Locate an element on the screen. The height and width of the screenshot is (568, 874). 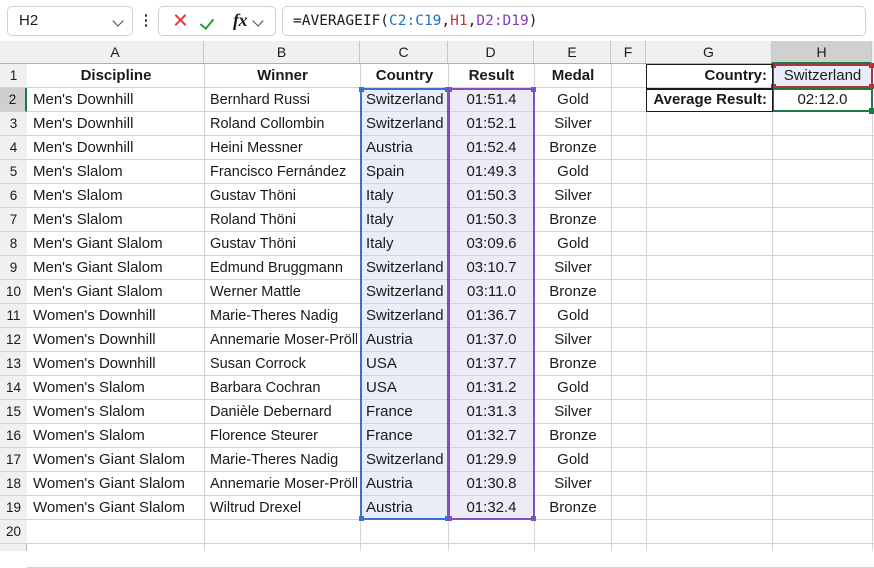
row-header-5: 5 is located at coordinates (13, 172).